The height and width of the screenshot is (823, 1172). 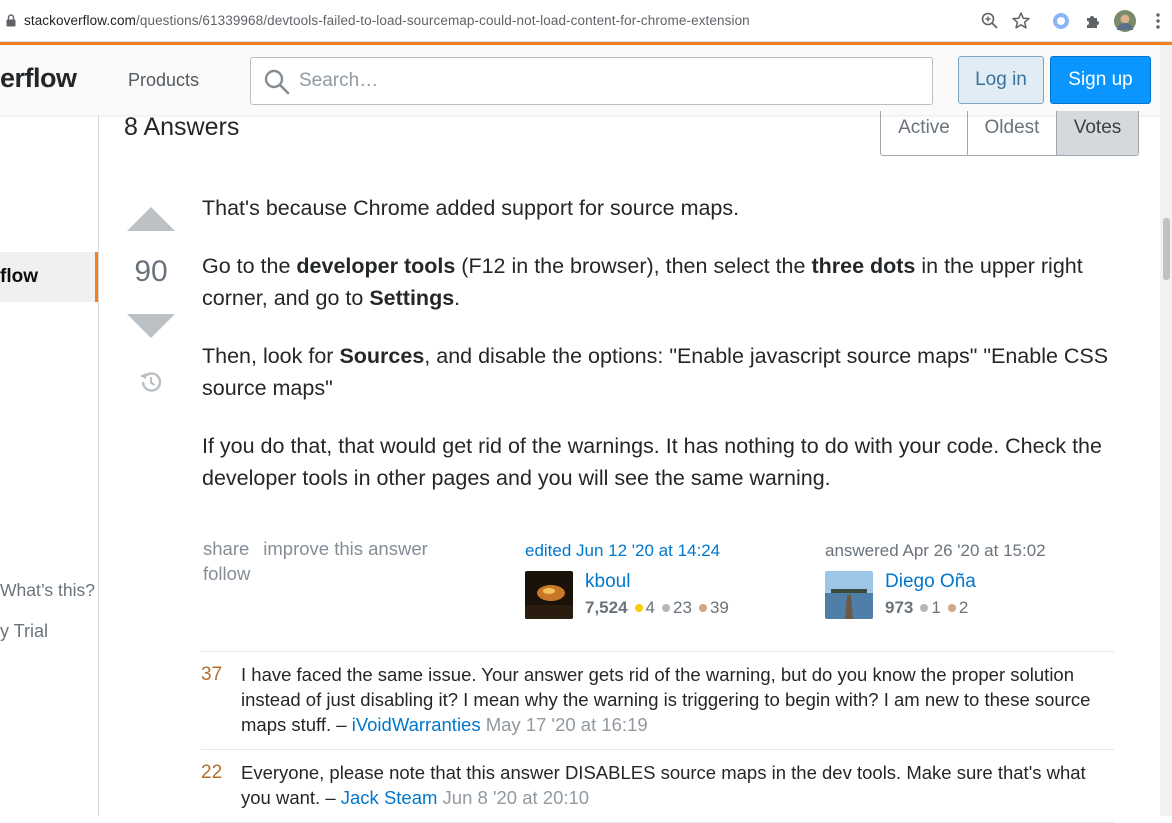 I want to click on history-icon, so click(x=151, y=382).